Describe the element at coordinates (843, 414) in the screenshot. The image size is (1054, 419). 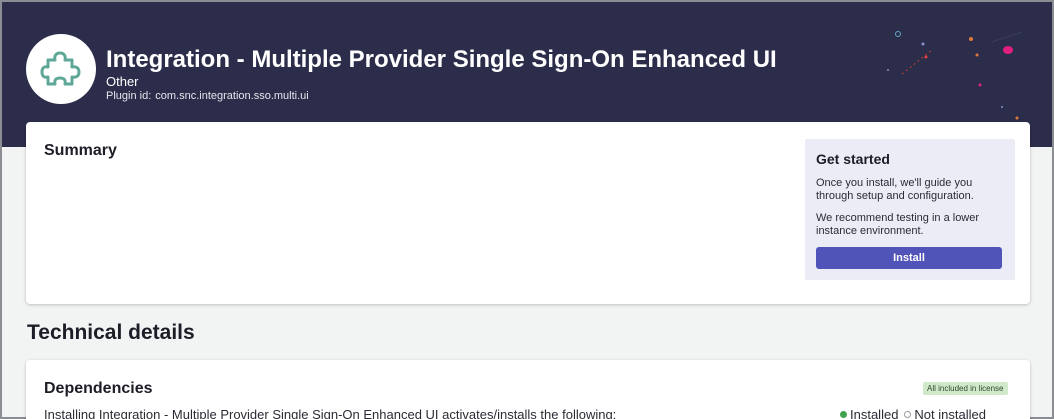
I see `installed-dot-icon` at that location.